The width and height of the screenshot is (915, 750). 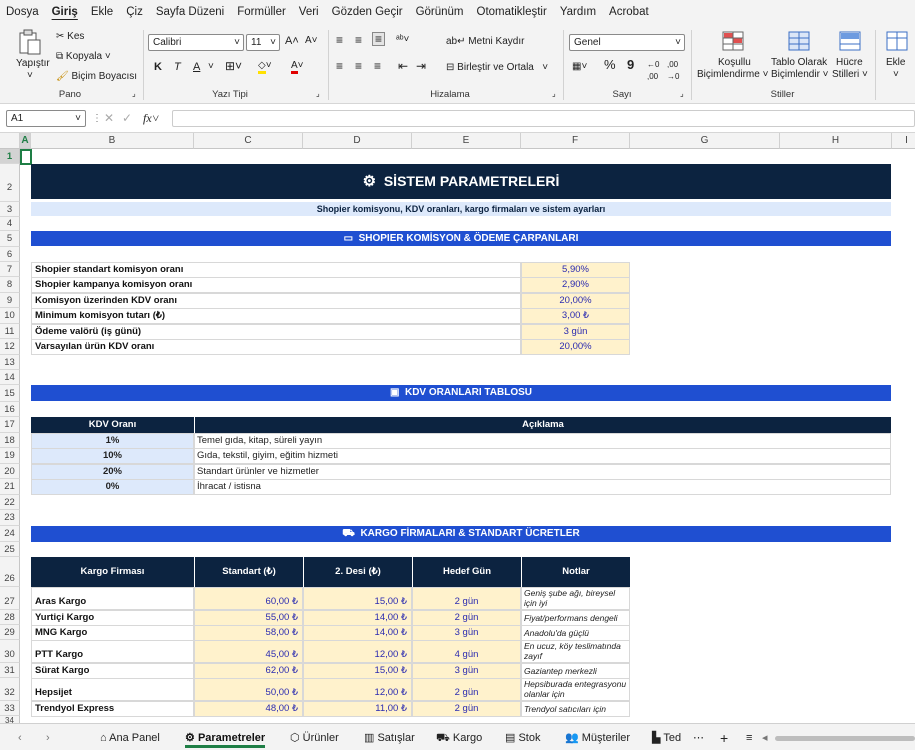 What do you see at coordinates (597, 738) in the screenshot?
I see `tab-musteriler: 👥 Müşteriler` at bounding box center [597, 738].